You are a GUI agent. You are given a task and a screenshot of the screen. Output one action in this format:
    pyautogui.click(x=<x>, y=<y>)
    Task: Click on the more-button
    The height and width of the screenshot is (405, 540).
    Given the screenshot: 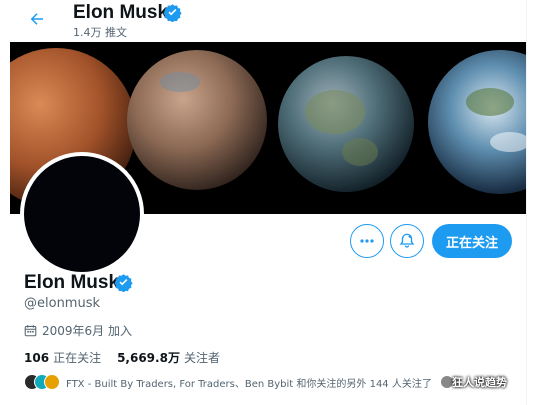 What is the action you would take?
    pyautogui.click(x=367, y=241)
    